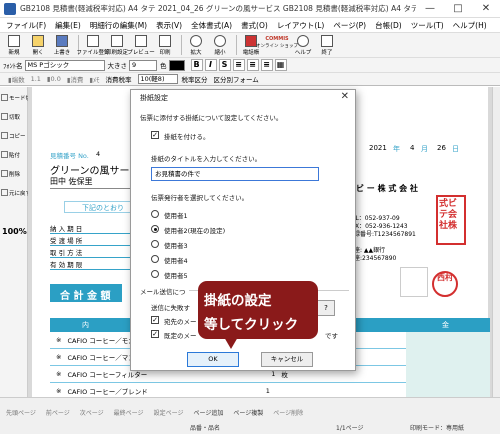 This screenshot has height=434, width=500. Describe the element at coordinates (486, 9) in the screenshot. I see `close-window-button: ✕` at that location.